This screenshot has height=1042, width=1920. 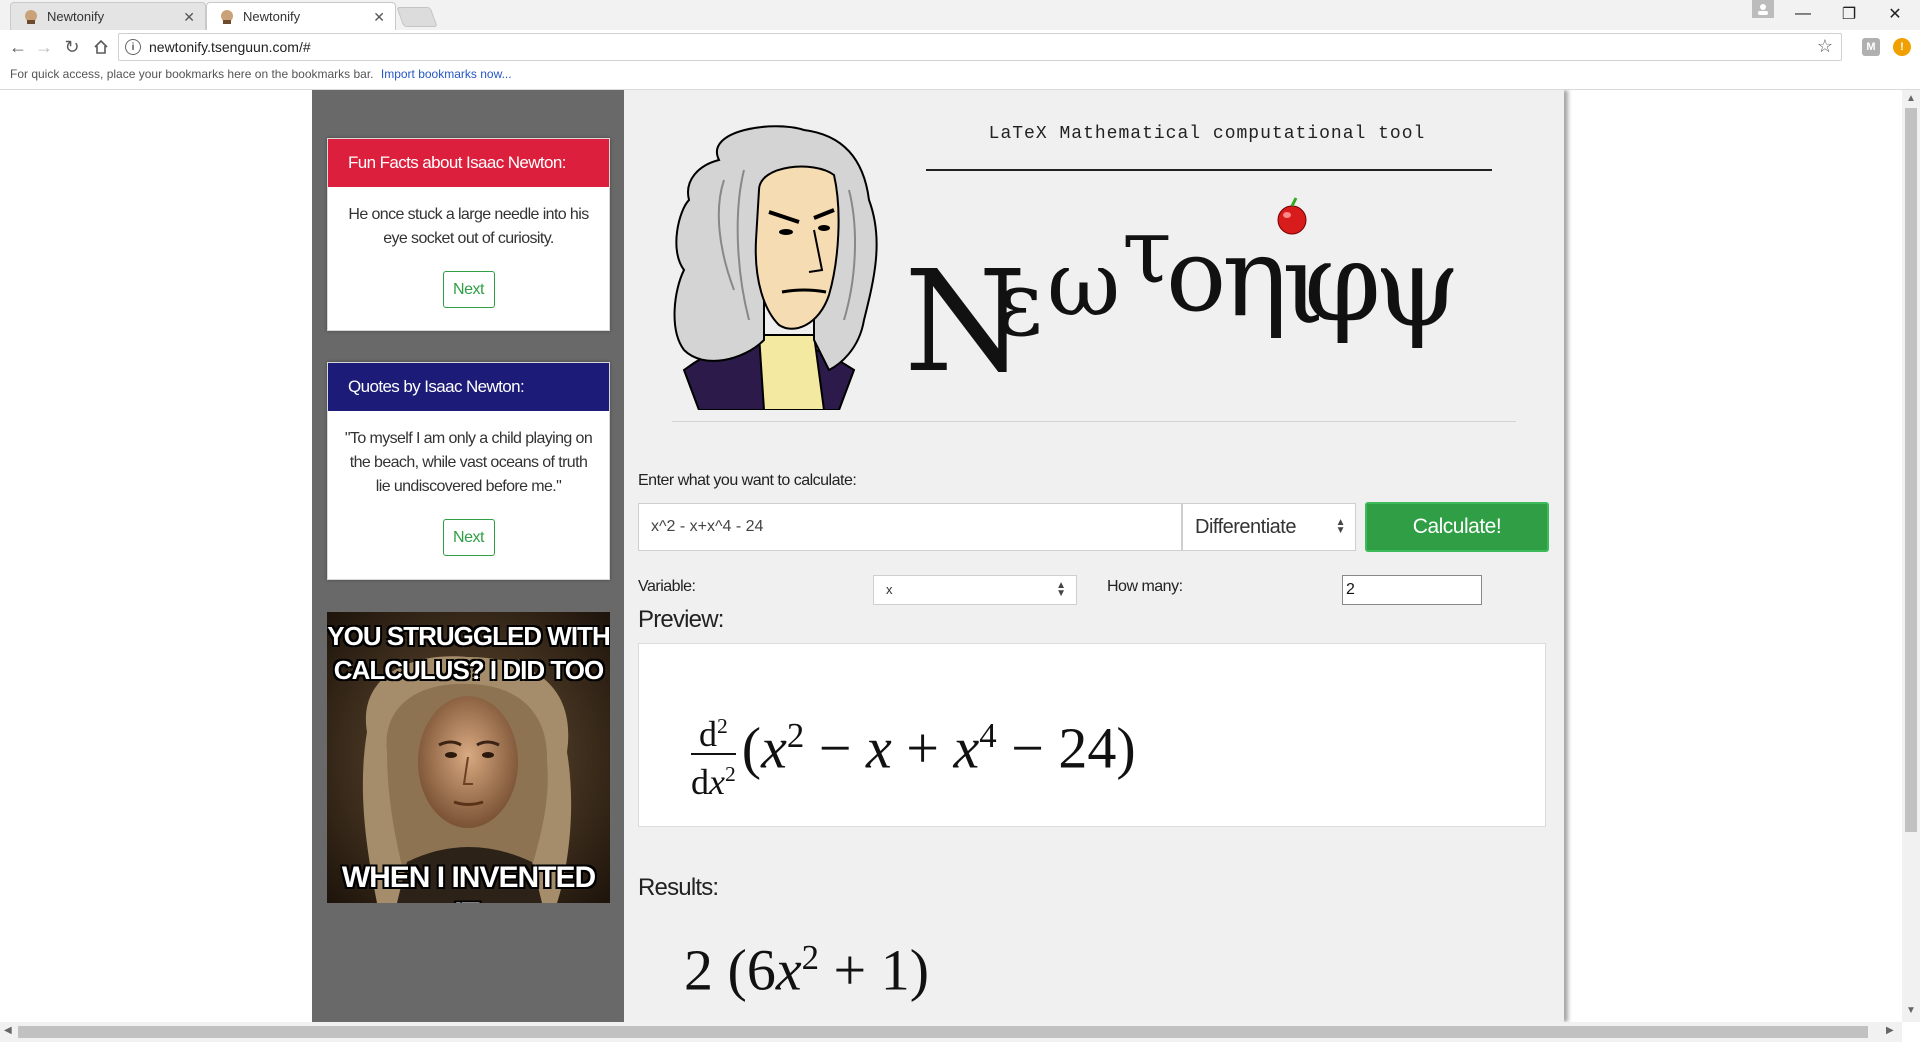 I want to click on vertical-scroll-thumb, so click(x=1911, y=470).